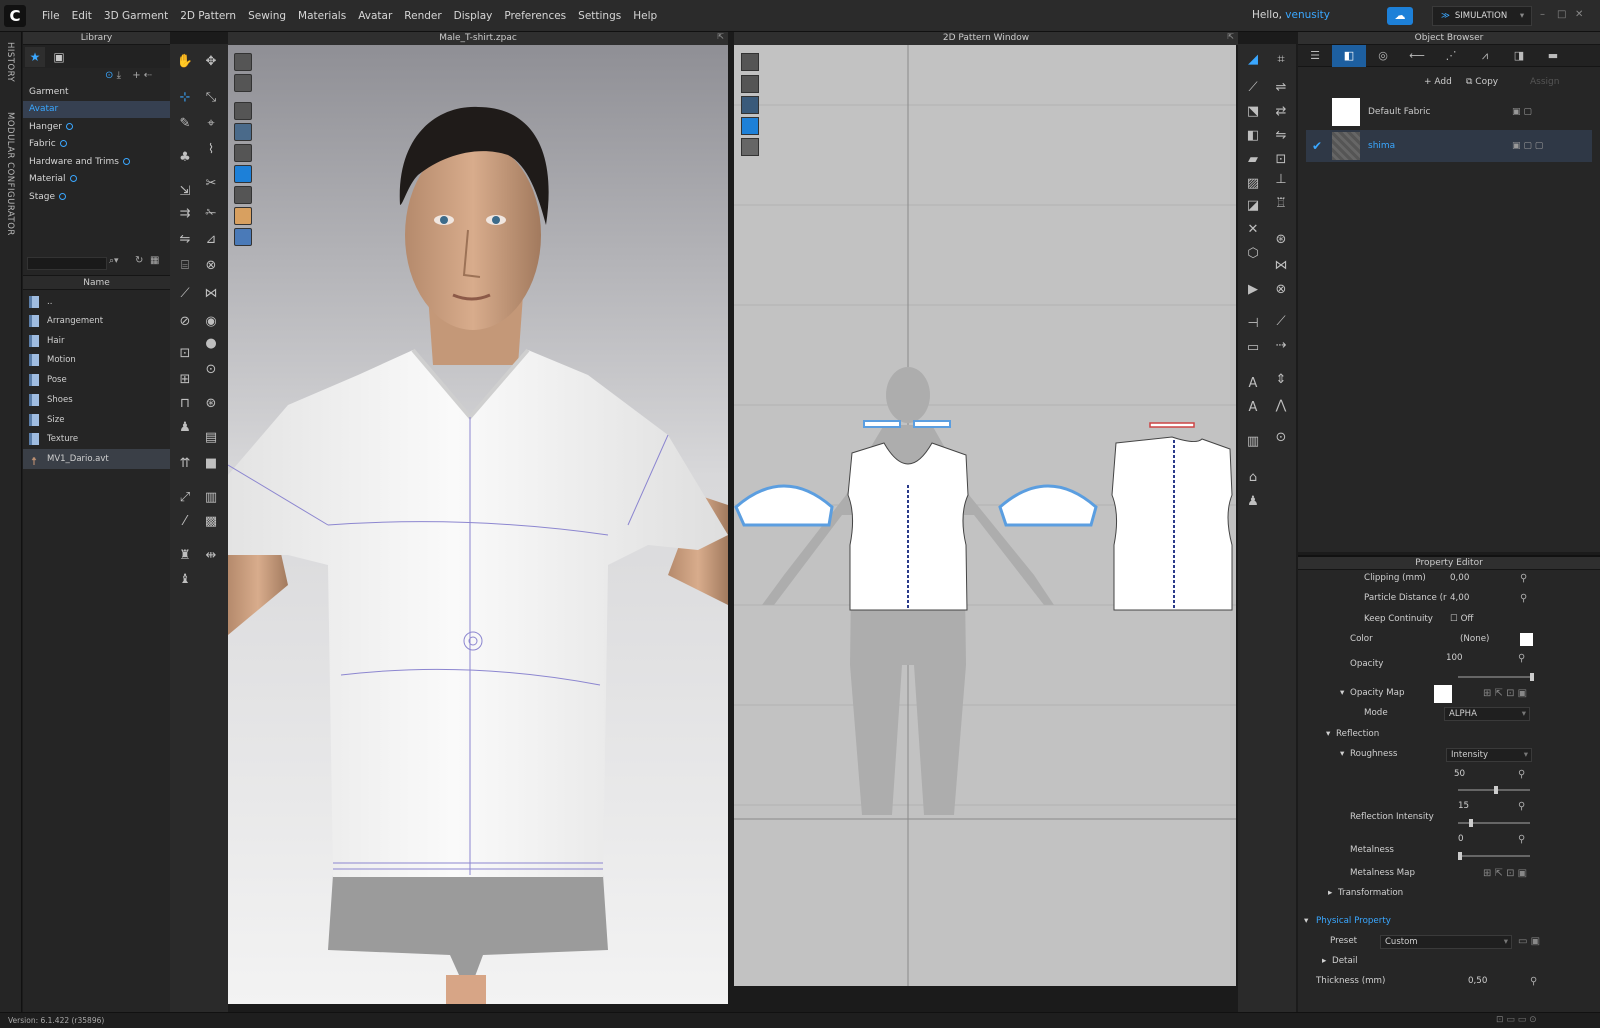 The width and height of the screenshot is (1600, 1028). What do you see at coordinates (59, 57) in the screenshot?
I see `library-bag-icon: ▣` at bounding box center [59, 57].